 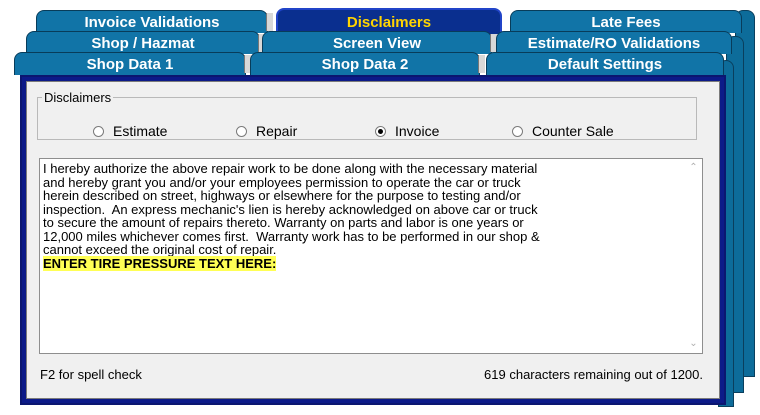 I want to click on tab-late-fees: Late Fees, so click(x=626, y=21).